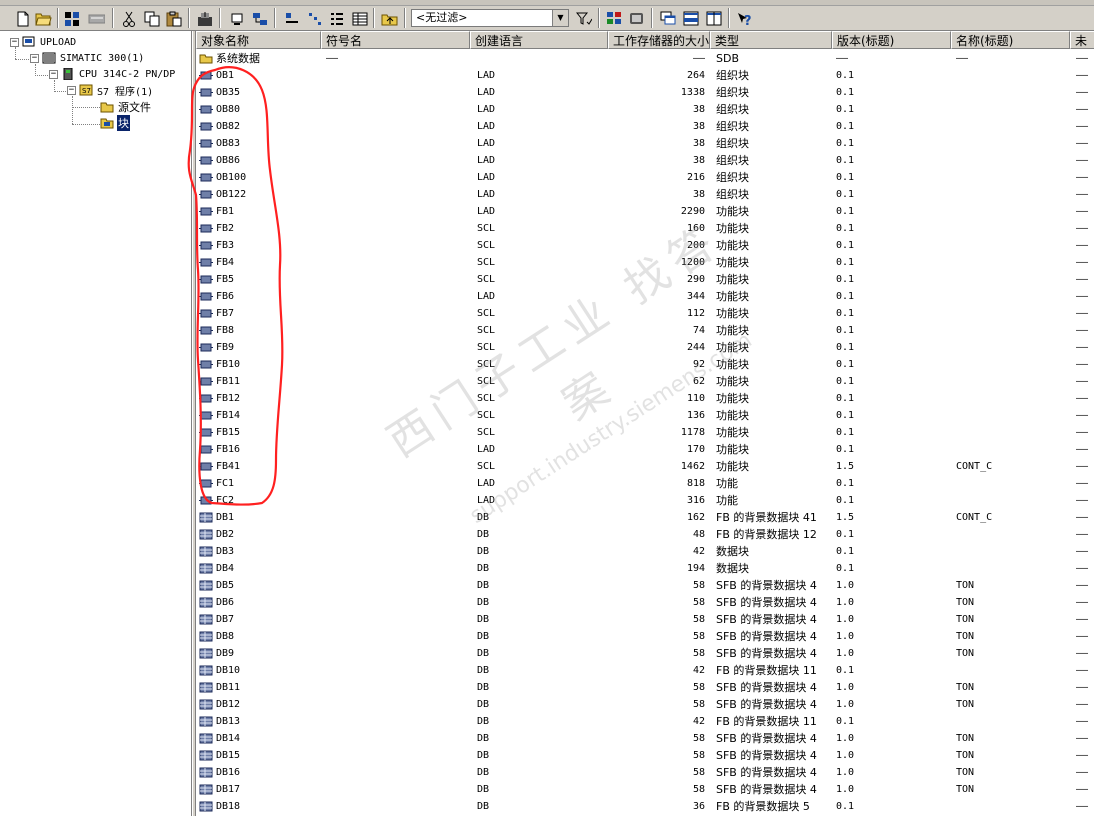 The image size is (1094, 816). I want to click on table-row: DB6 DB 58 SFB 的背景数据块 4 1.0 TON ——, so click(645, 602).